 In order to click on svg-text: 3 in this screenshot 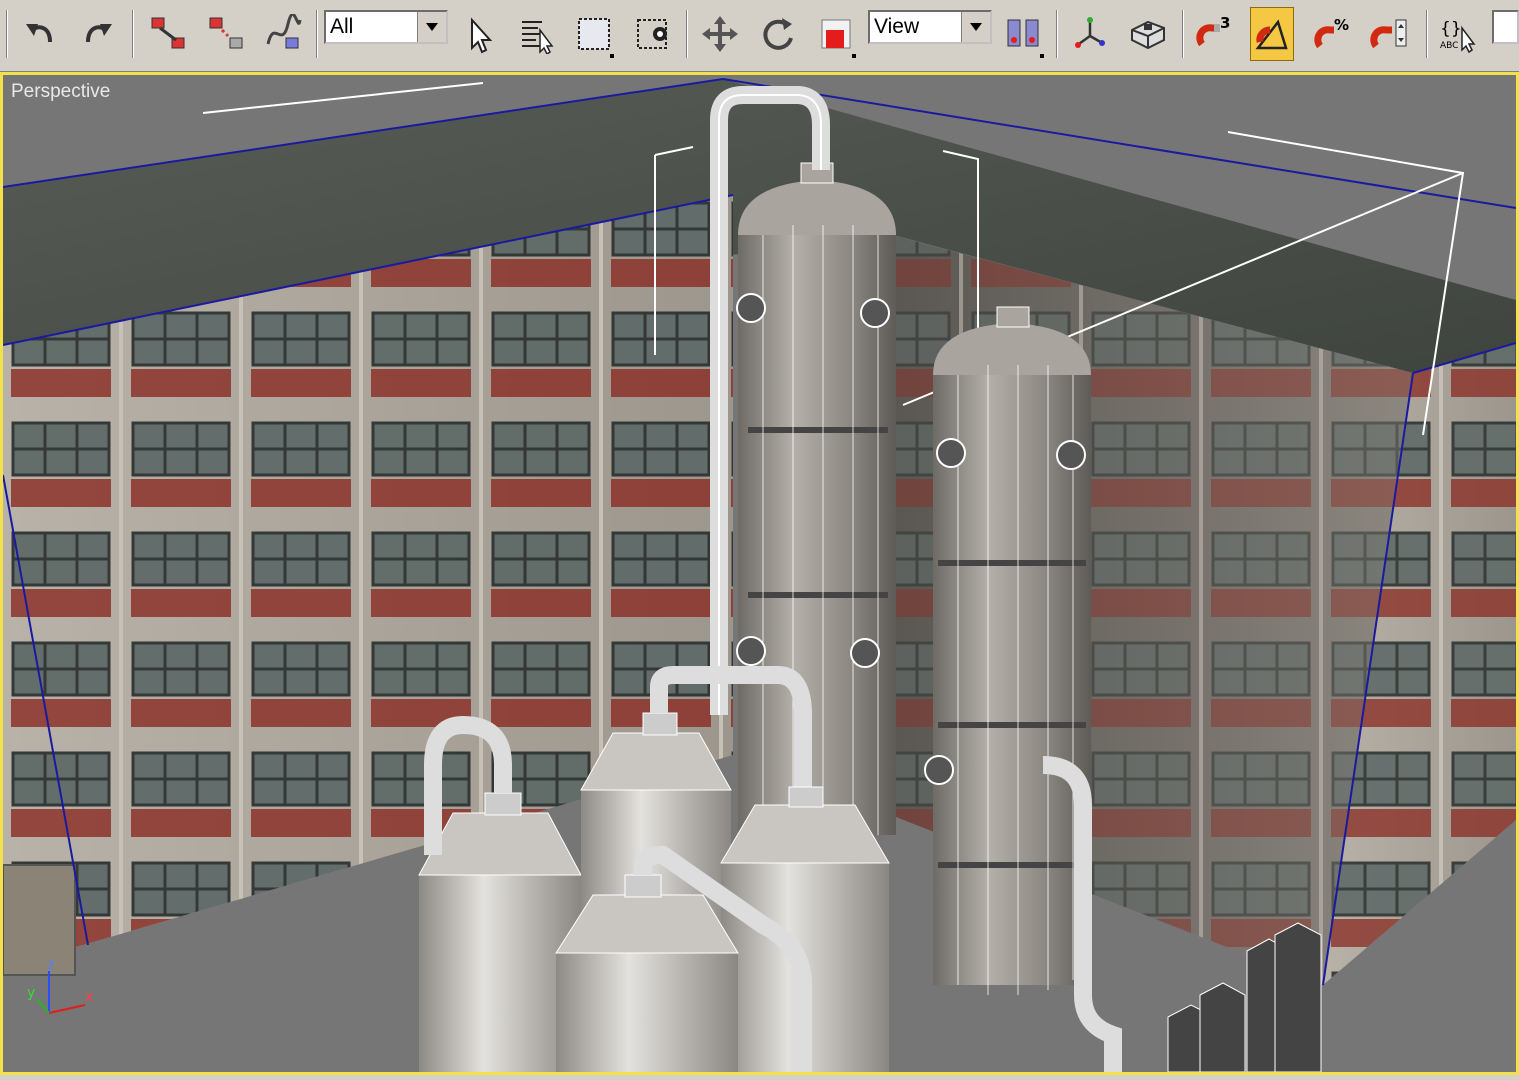, I will do `click(1225, 23)`.